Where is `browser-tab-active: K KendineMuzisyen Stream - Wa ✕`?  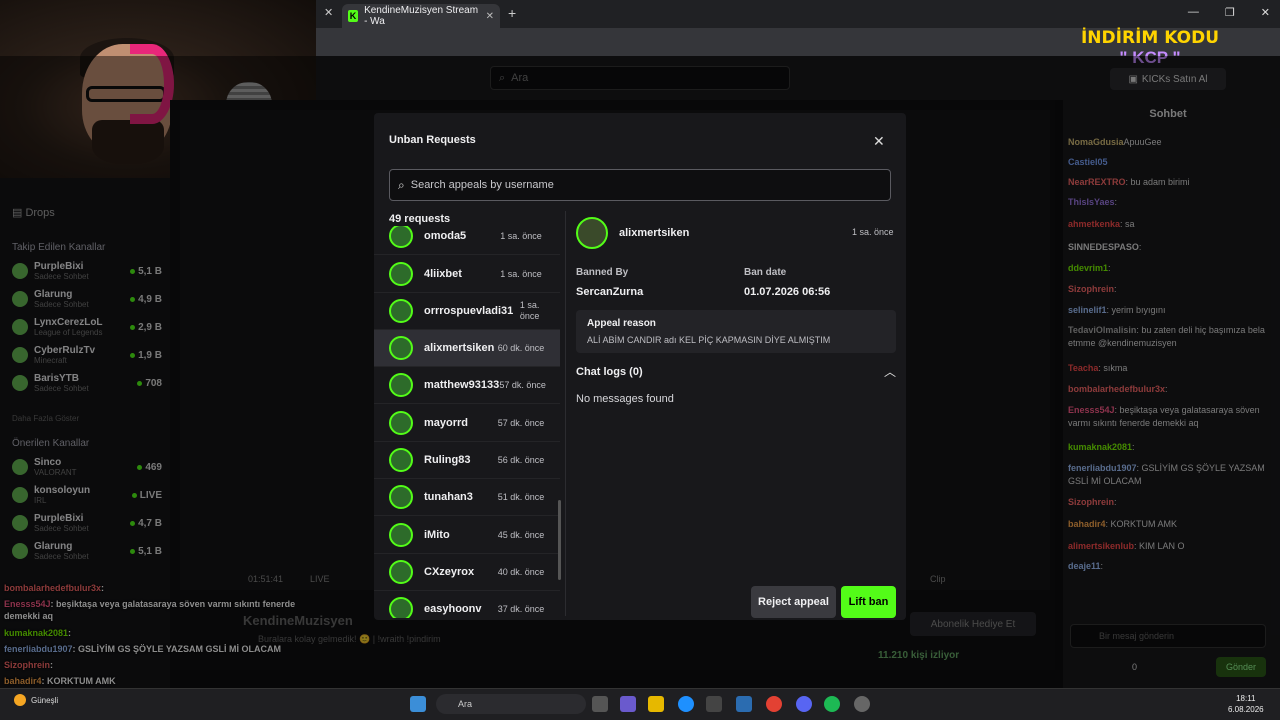
browser-tab-active: K KendineMuzisyen Stream - Wa ✕ is located at coordinates (421, 16).